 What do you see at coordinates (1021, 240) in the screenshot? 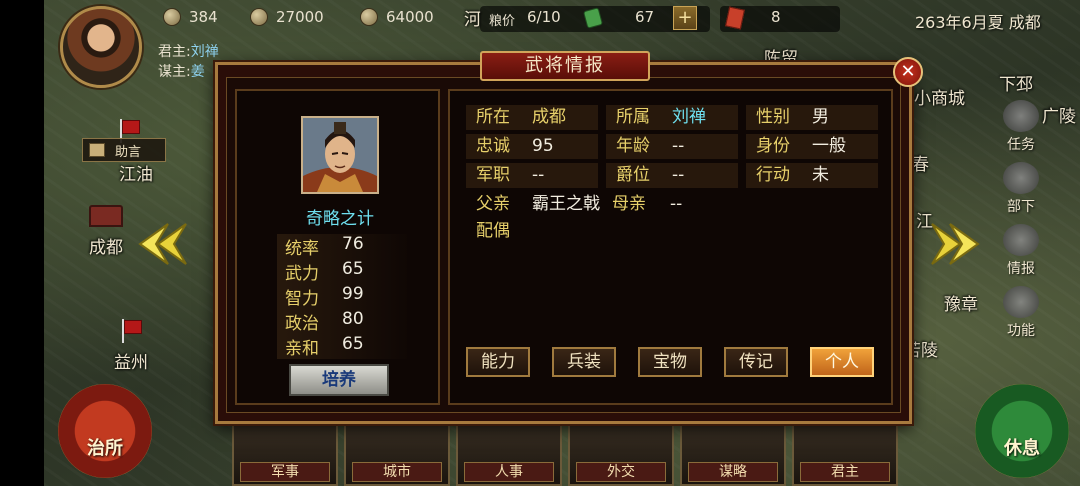
I see `intel-icon` at bounding box center [1021, 240].